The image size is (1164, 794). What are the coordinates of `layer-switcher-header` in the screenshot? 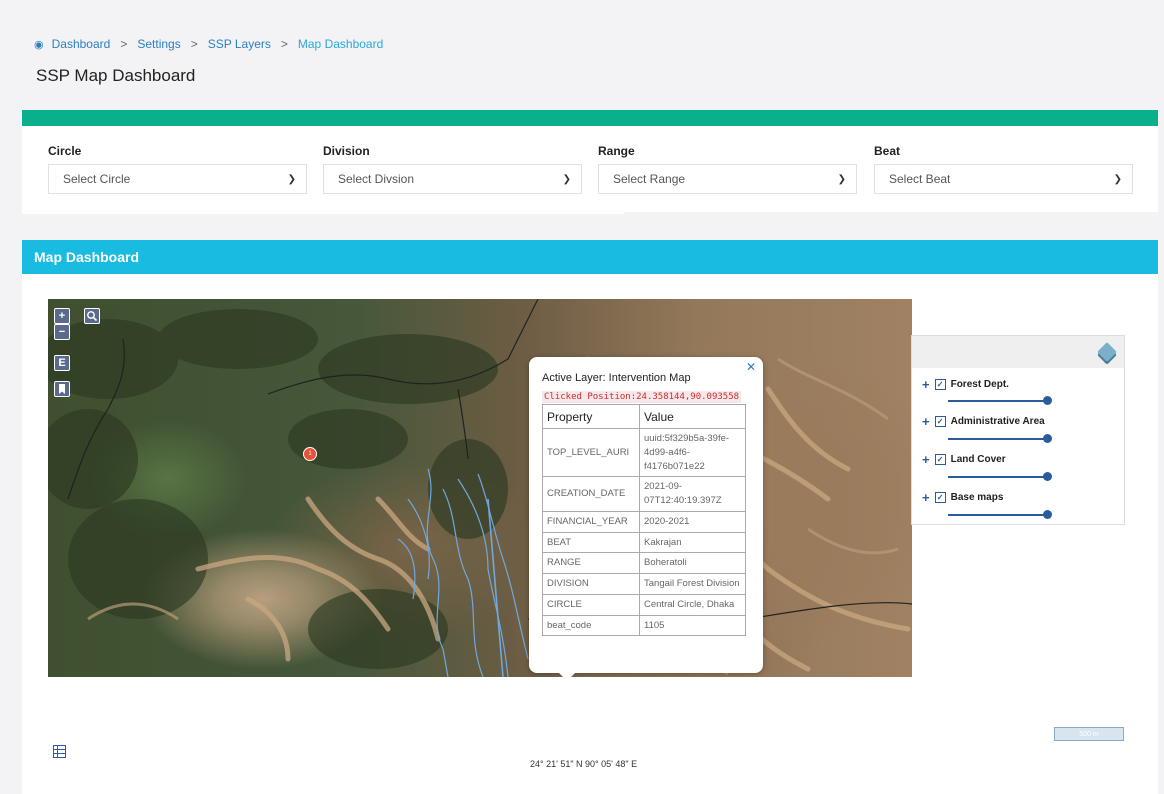 It's located at (1018, 352).